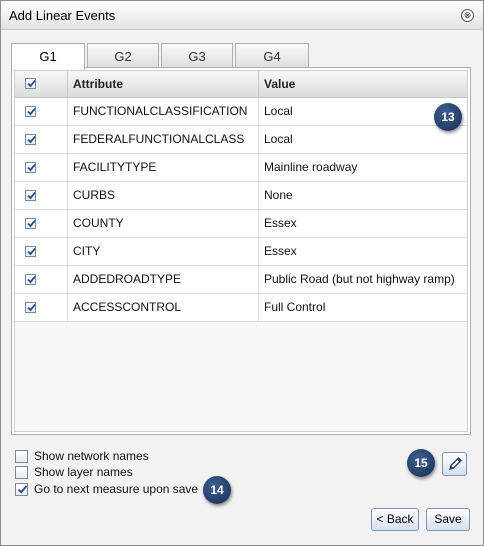  What do you see at coordinates (98, 84) in the screenshot?
I see `attribute-column-header: Attribute` at bounding box center [98, 84].